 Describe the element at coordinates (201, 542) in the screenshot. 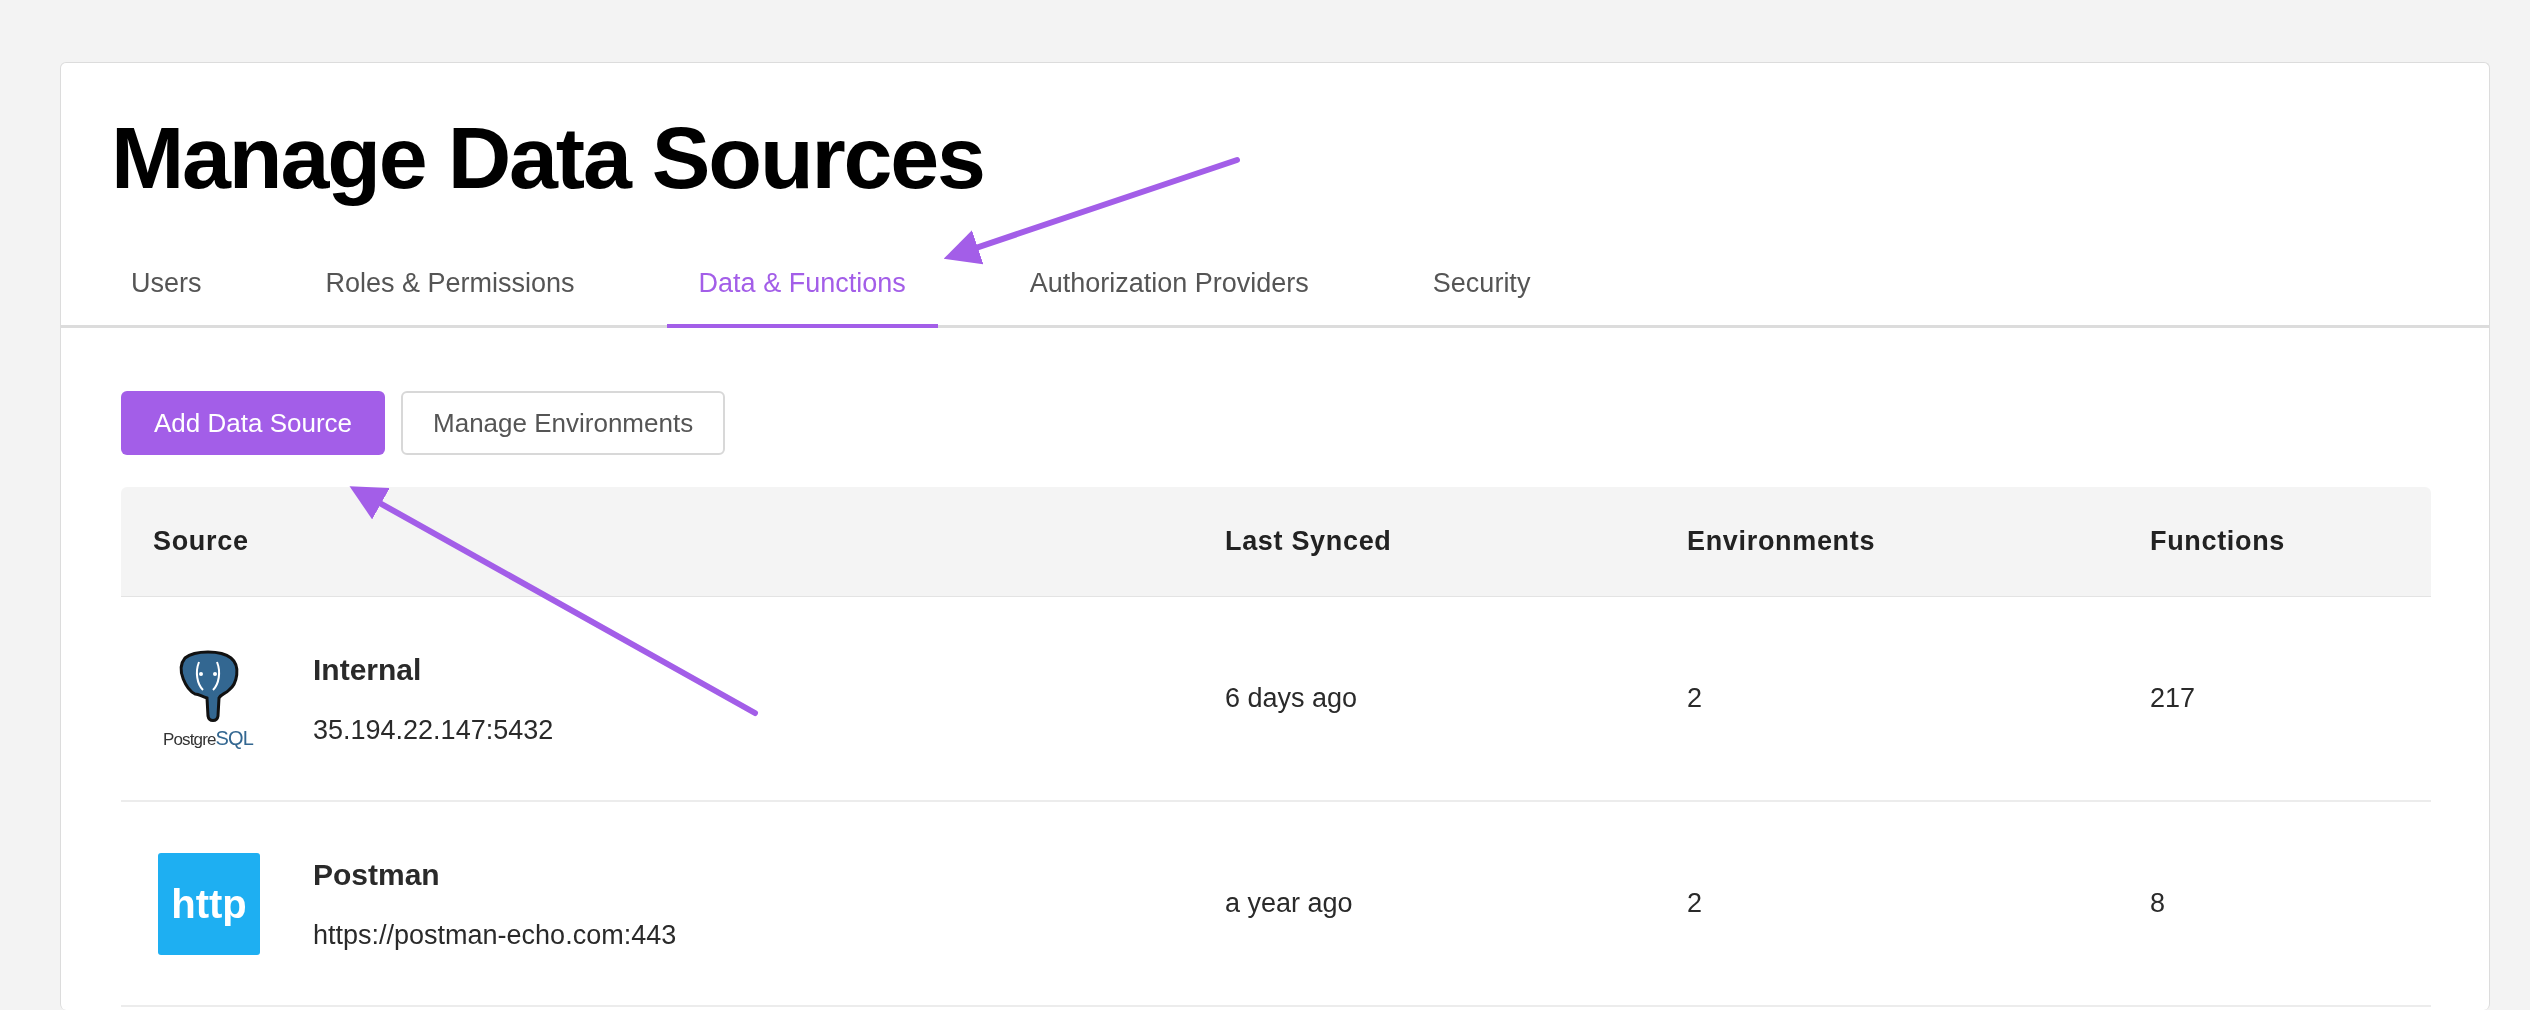

I see `column-header: Source` at that location.